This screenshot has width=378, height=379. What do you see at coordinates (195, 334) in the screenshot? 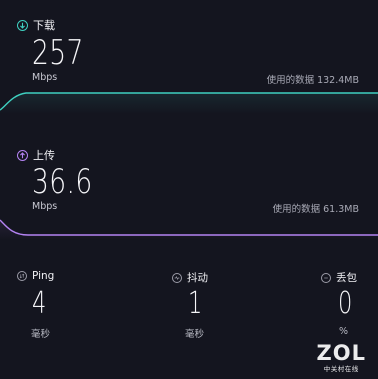
I see `jitter-unit: 毫秒` at bounding box center [195, 334].